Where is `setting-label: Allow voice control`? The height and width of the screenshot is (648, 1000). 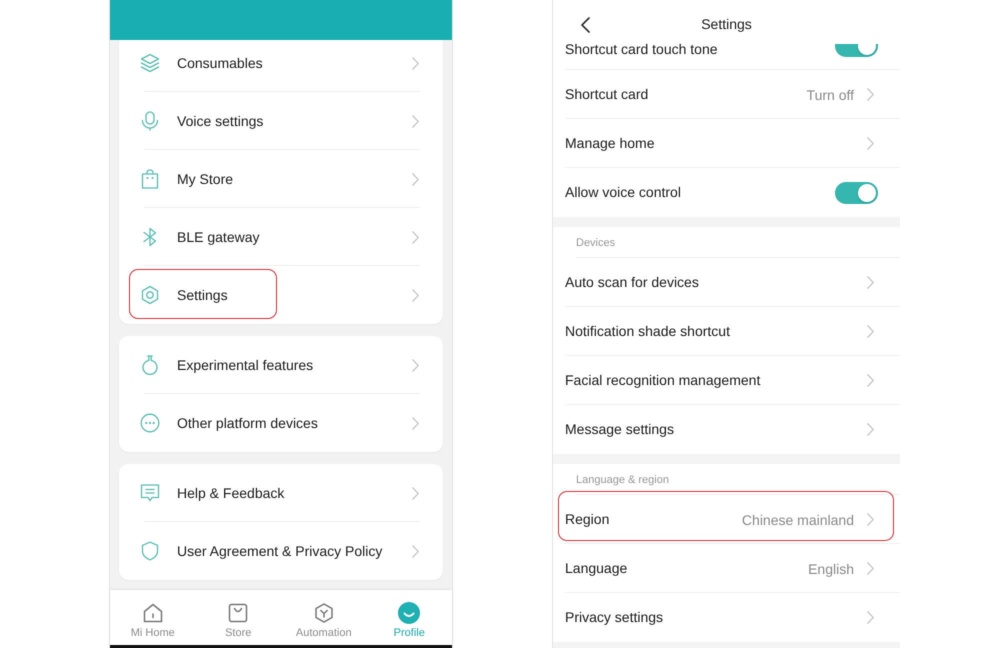 setting-label: Allow voice control is located at coordinates (623, 192).